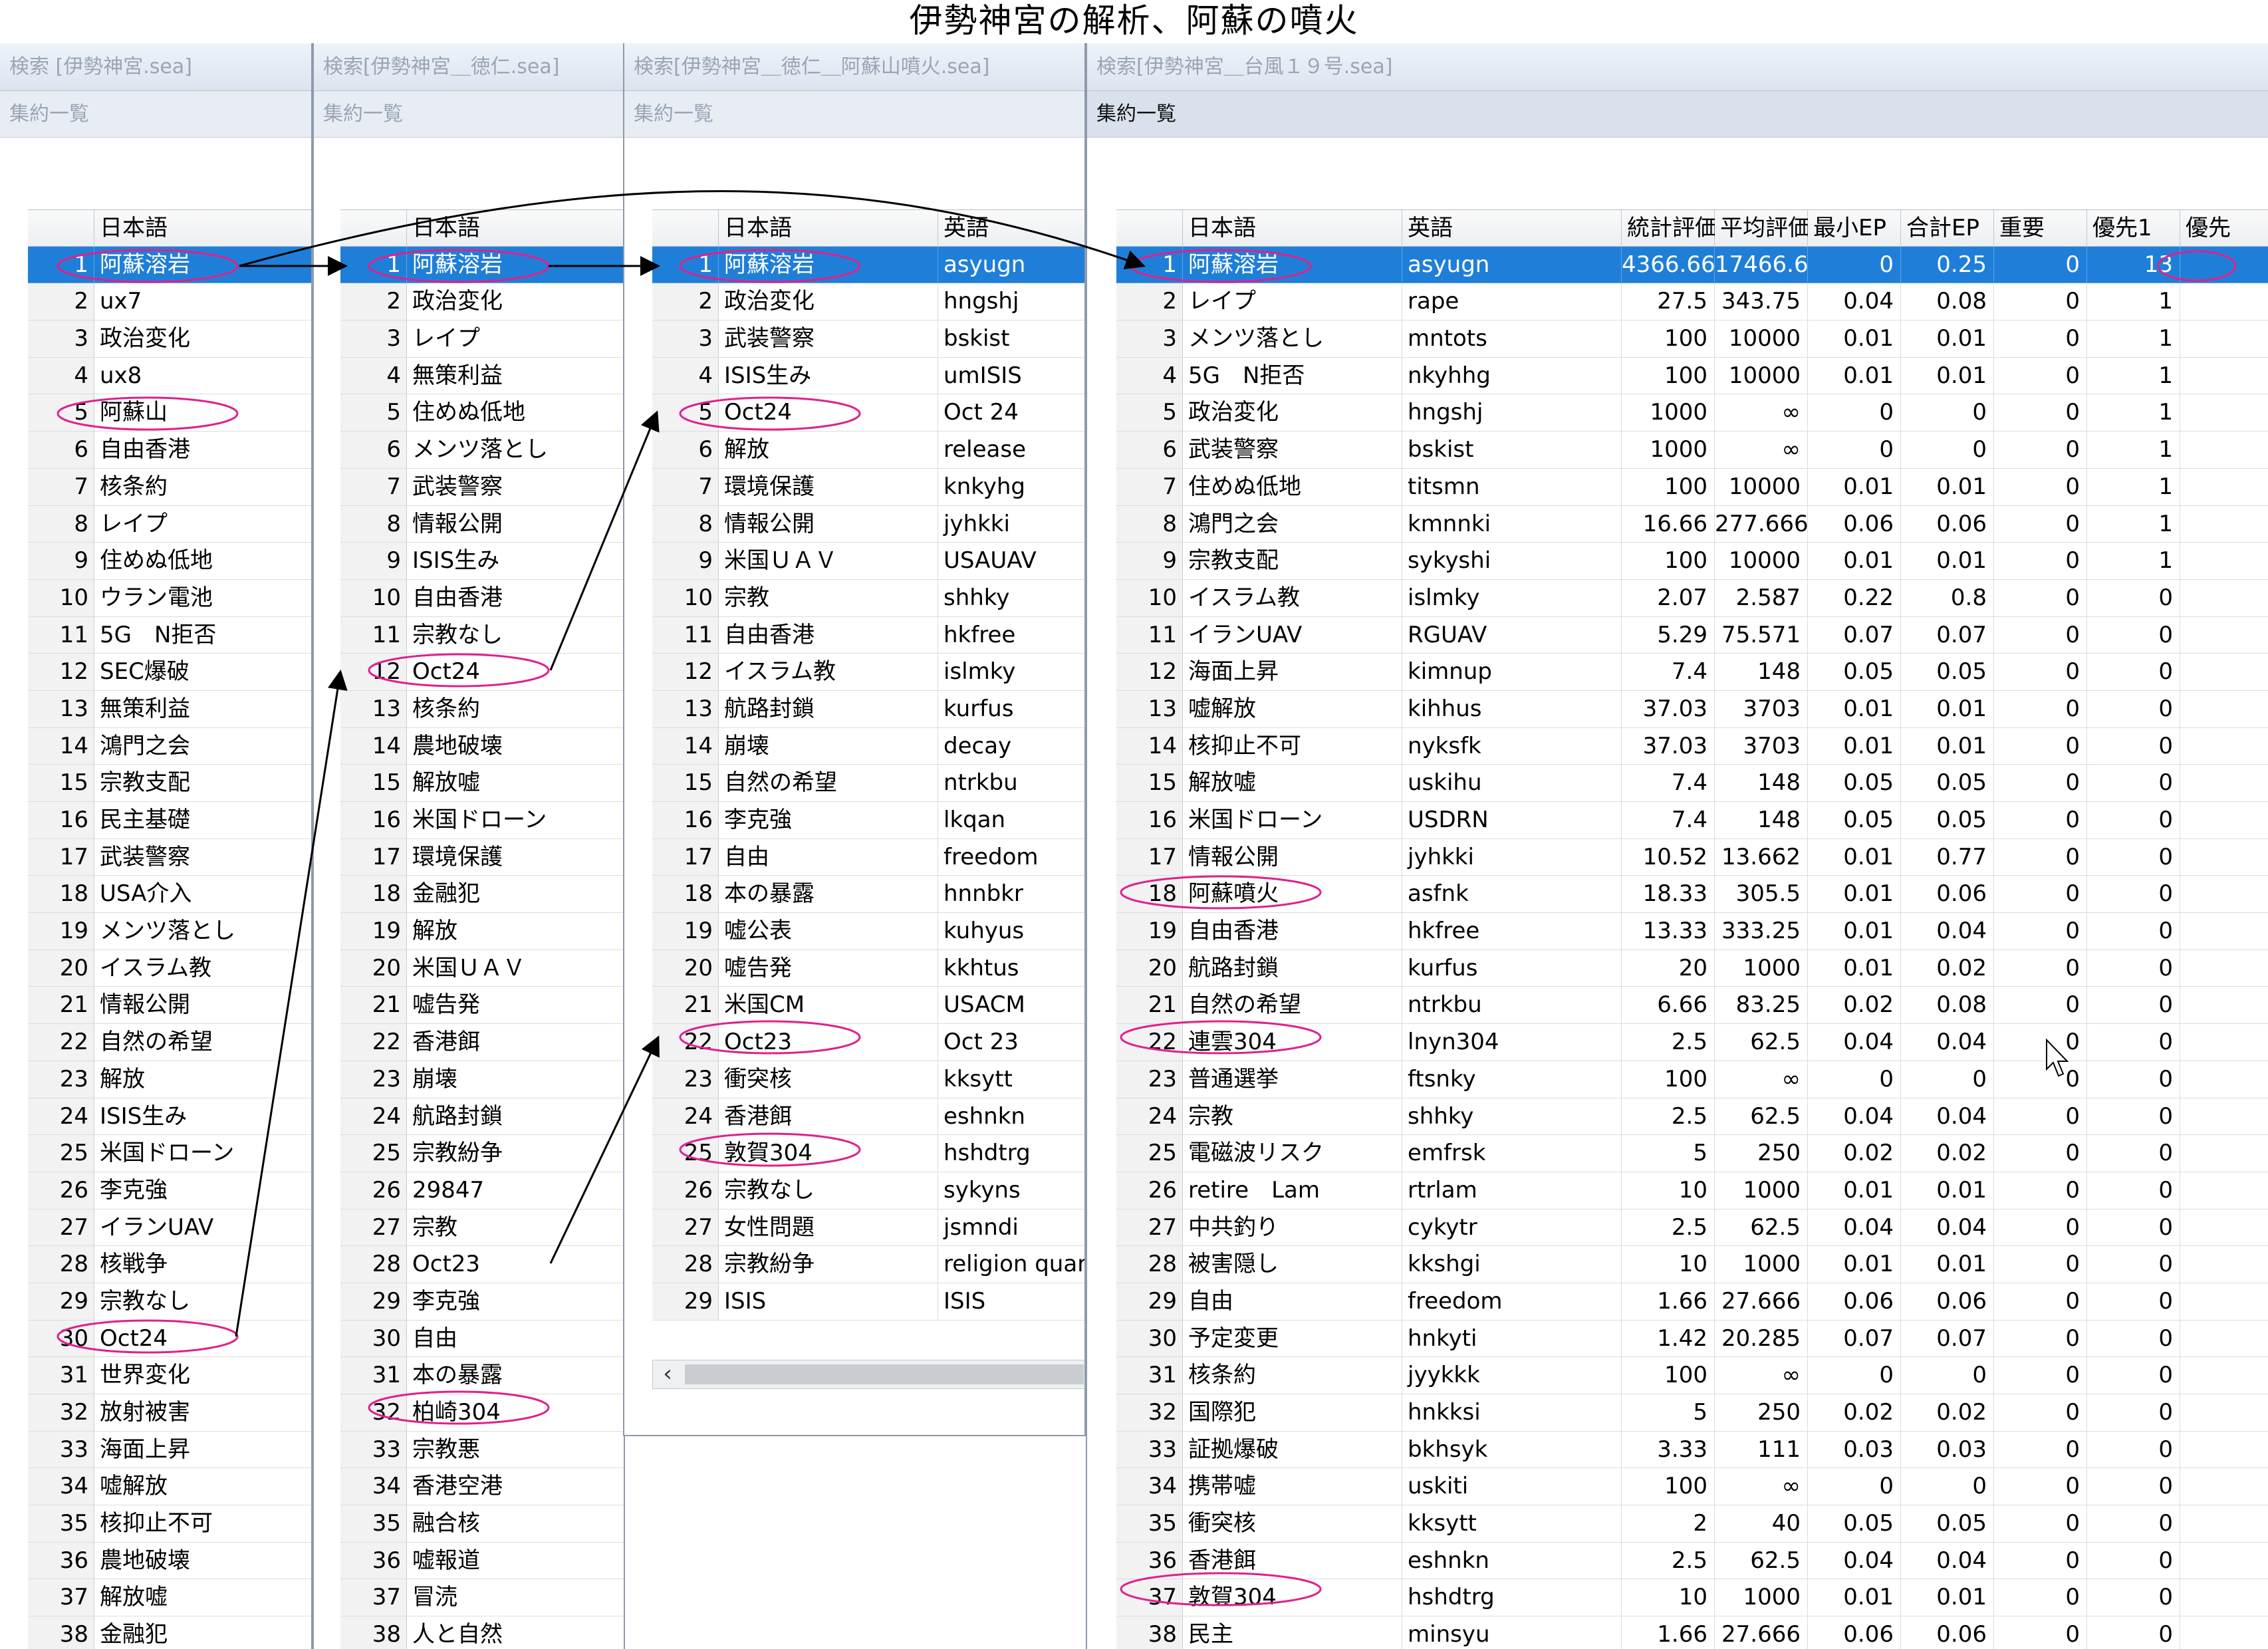  I want to click on table-cell: kkhtus, so click(1011, 968).